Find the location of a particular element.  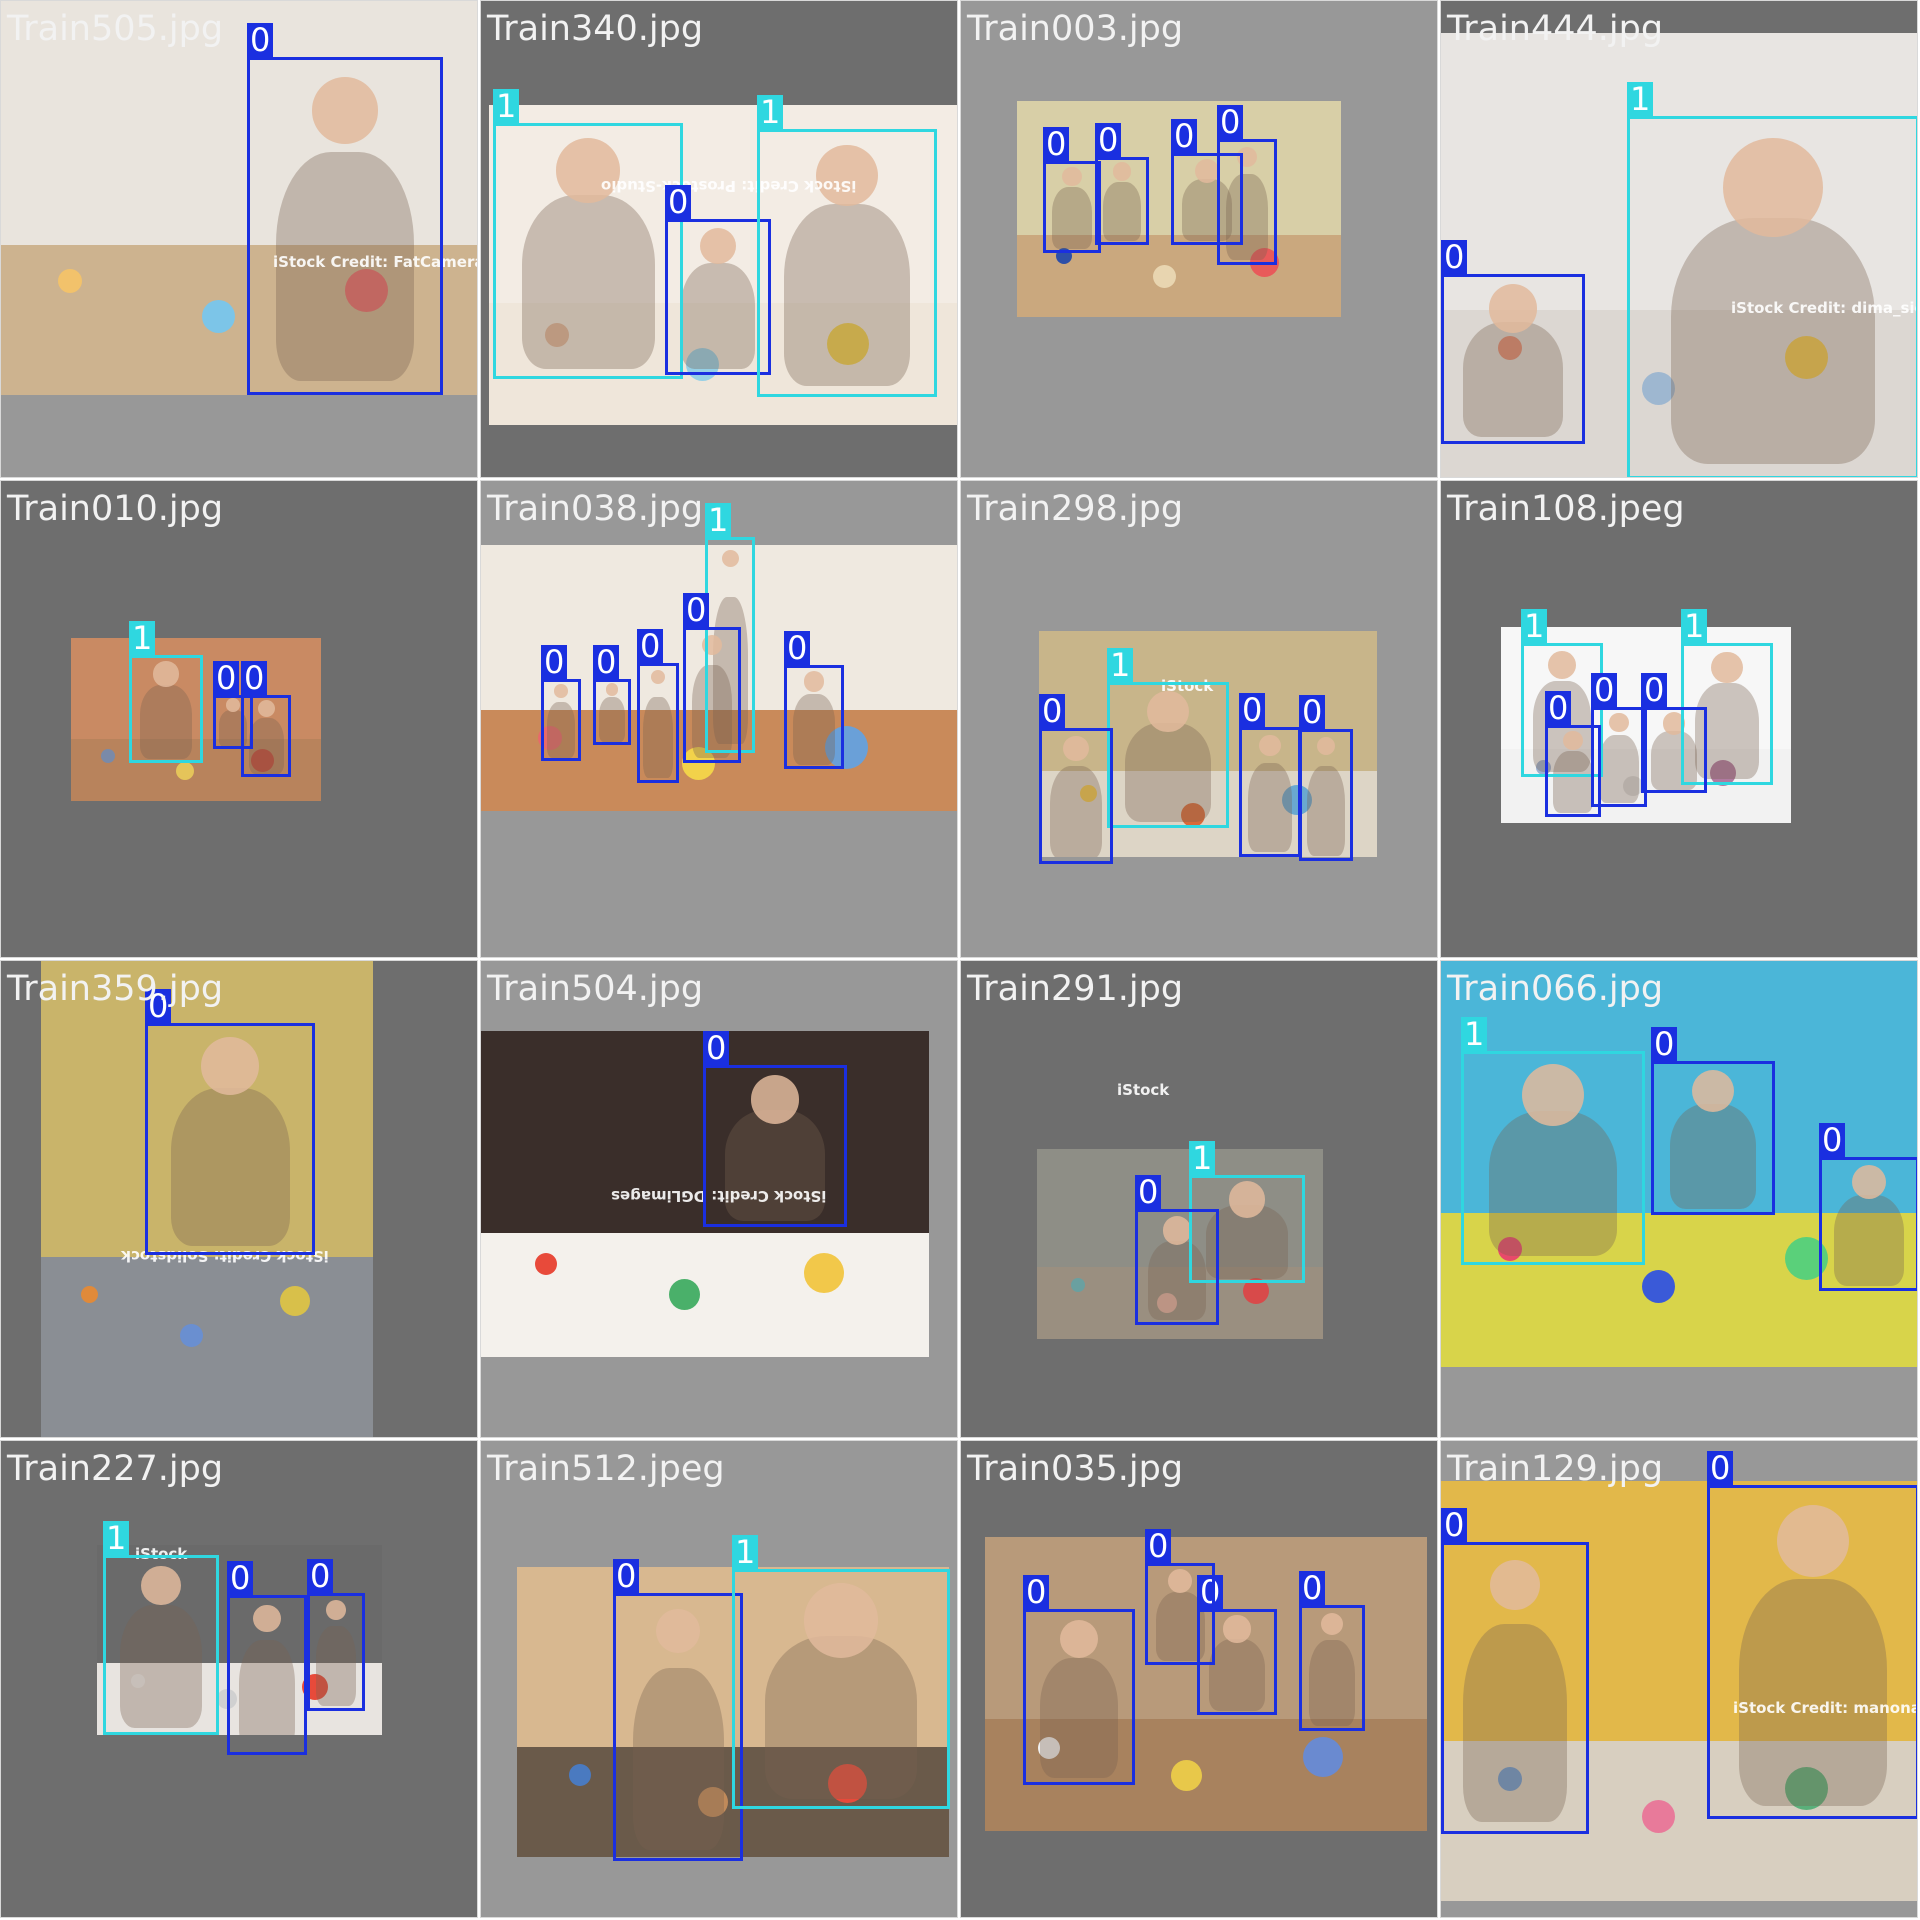

mosaic-tile: iStock Credit: Solidstock 0 Train359.jpg is located at coordinates (239, 1199).